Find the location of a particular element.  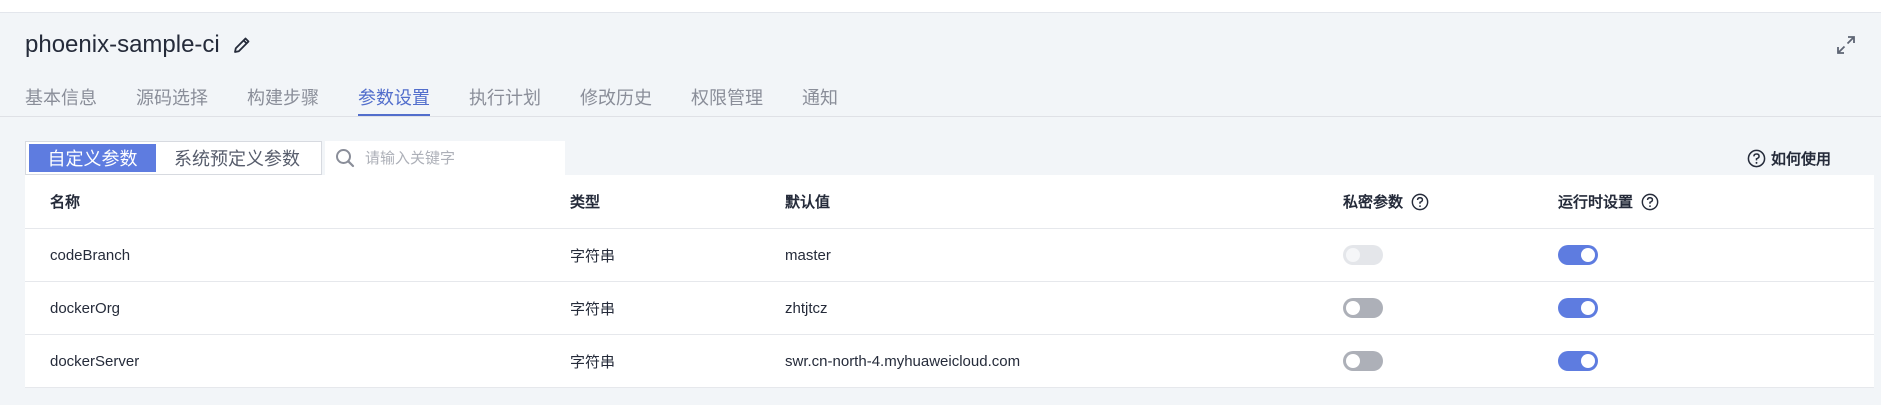

how-to-use-link: 如何使用 is located at coordinates (1789, 158).